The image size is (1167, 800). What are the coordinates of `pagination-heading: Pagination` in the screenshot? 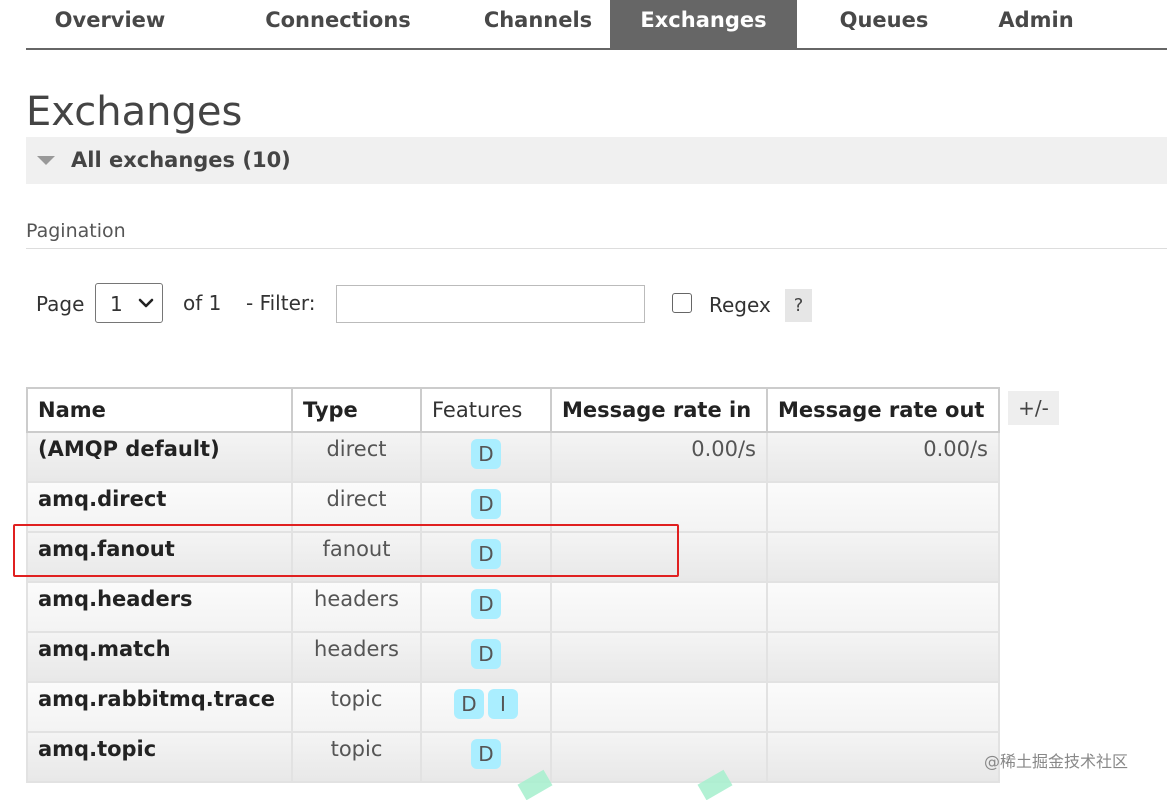 It's located at (596, 233).